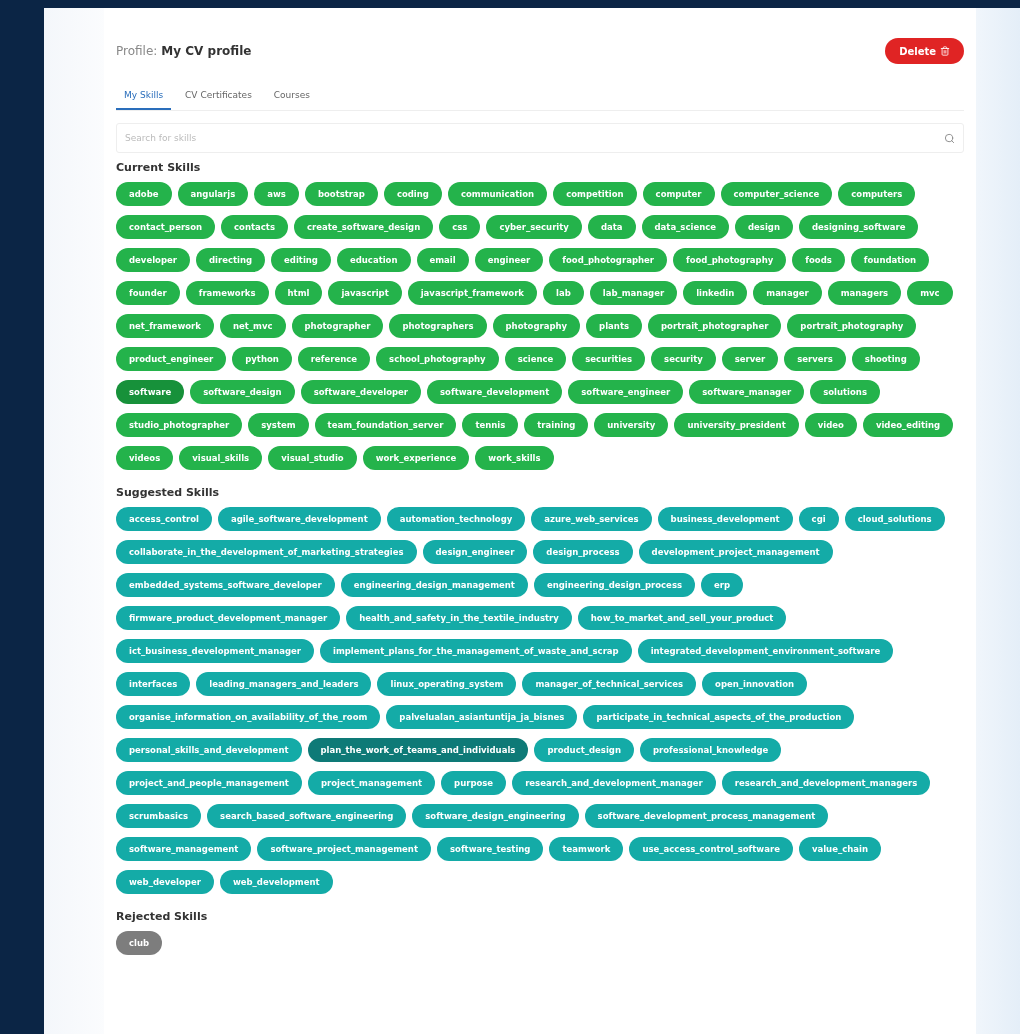 This screenshot has width=1020, height=1034. Describe the element at coordinates (725, 519) in the screenshot. I see `skill-tag: business_development` at that location.